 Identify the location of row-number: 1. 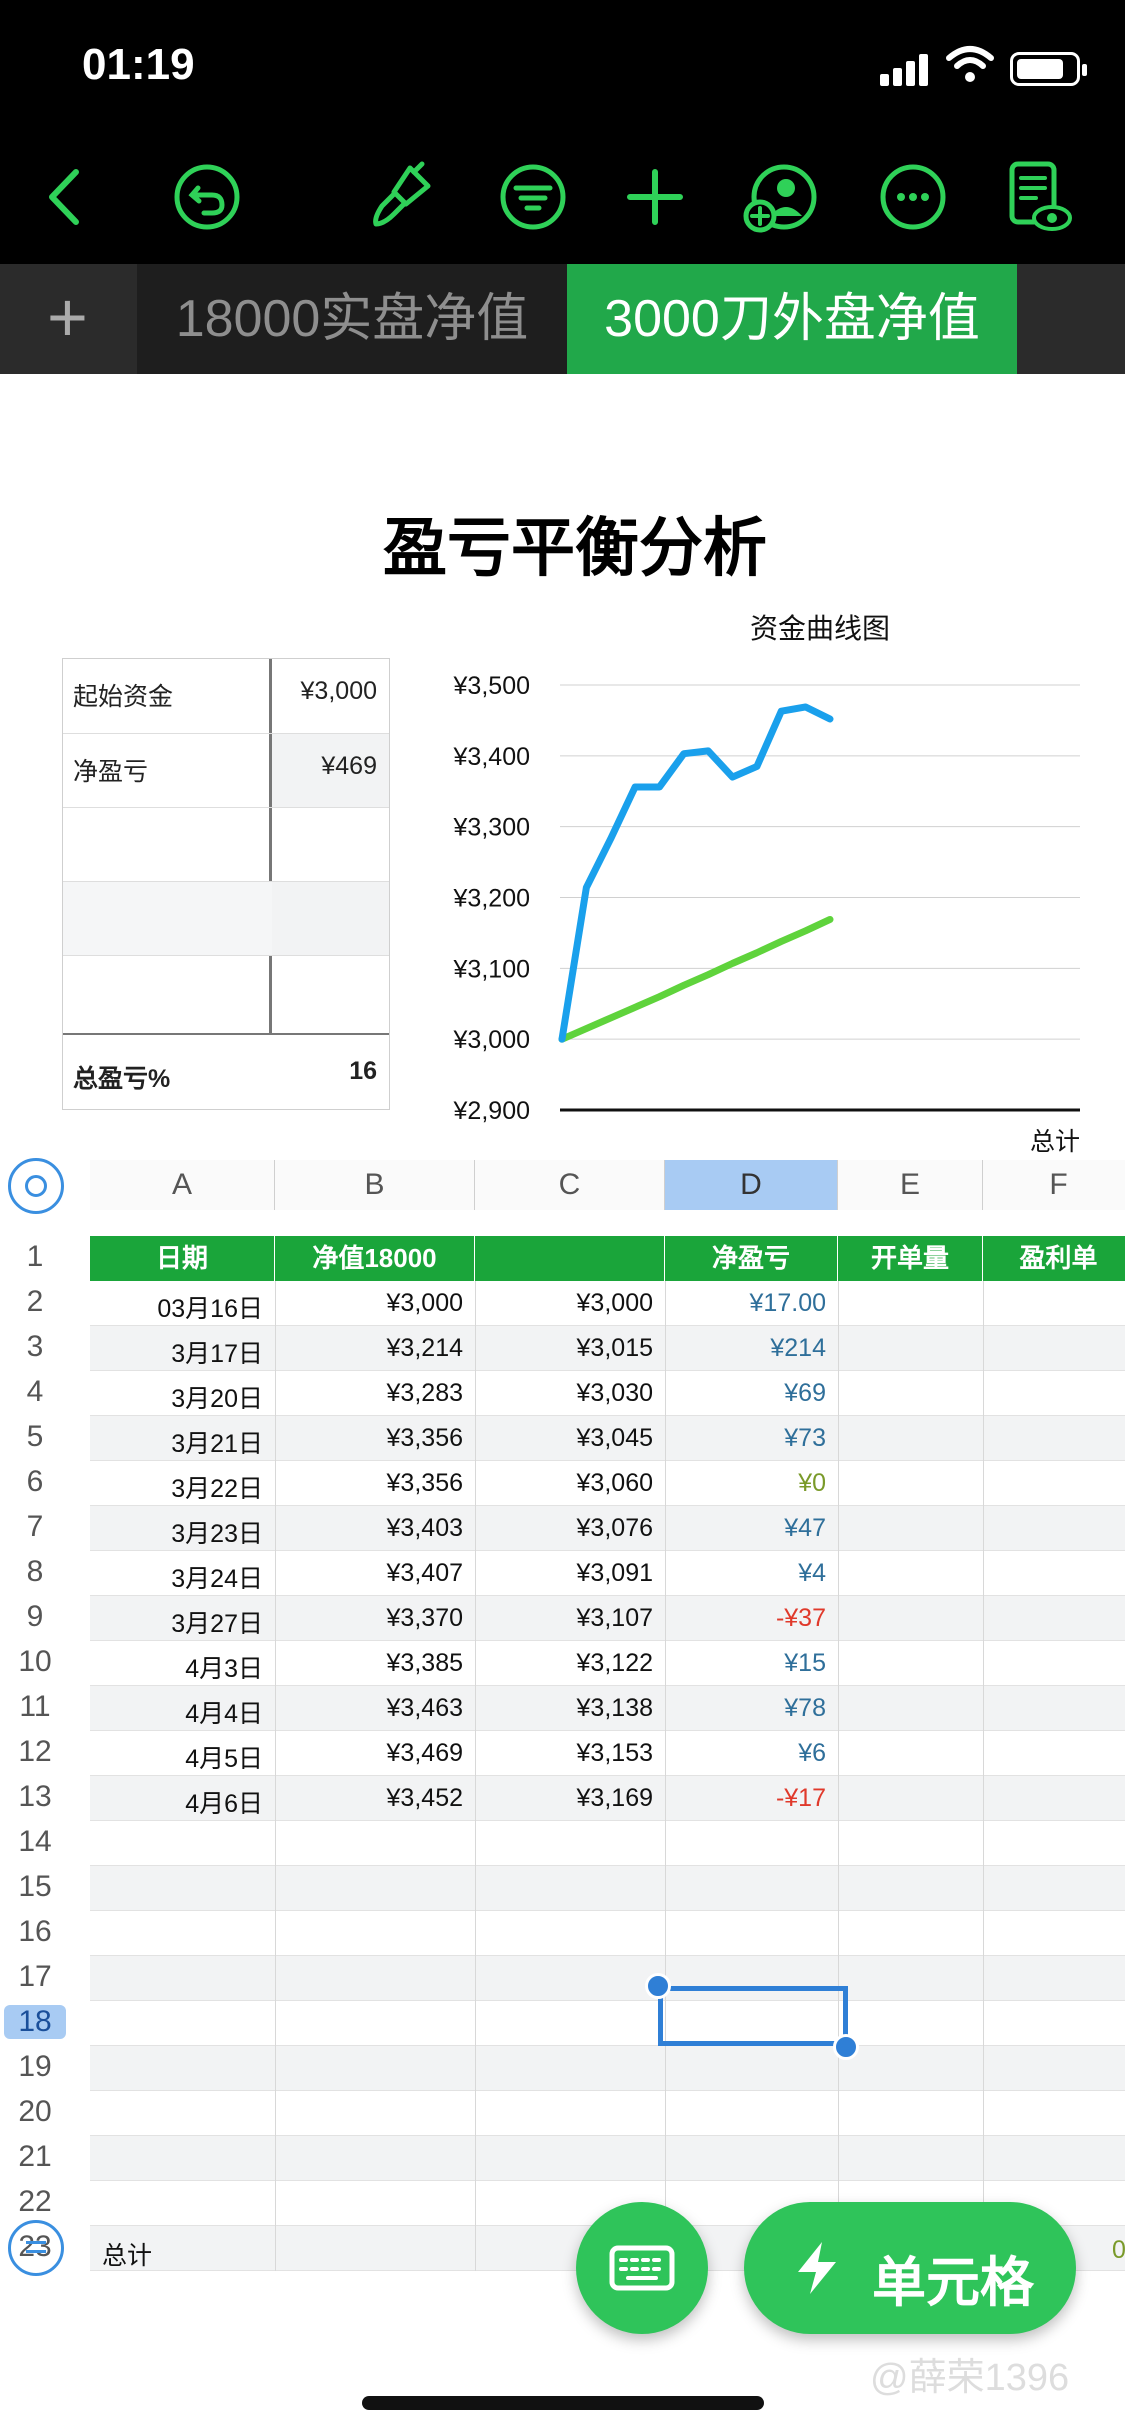
(35, 1257).